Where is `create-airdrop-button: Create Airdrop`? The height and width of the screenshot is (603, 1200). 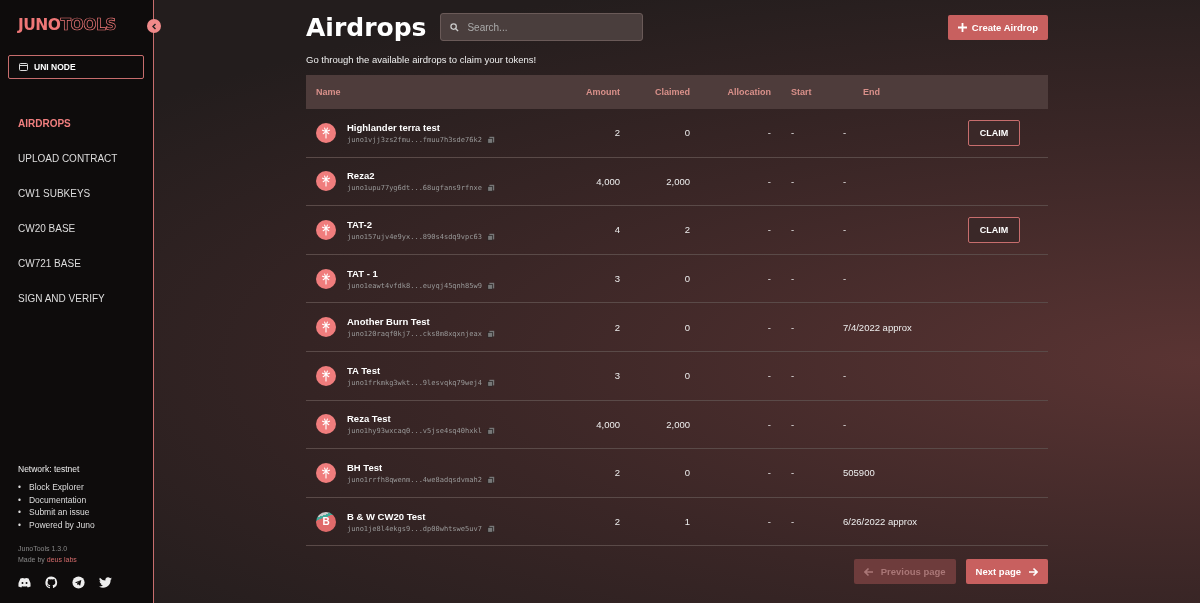
create-airdrop-button: Create Airdrop is located at coordinates (997, 27).